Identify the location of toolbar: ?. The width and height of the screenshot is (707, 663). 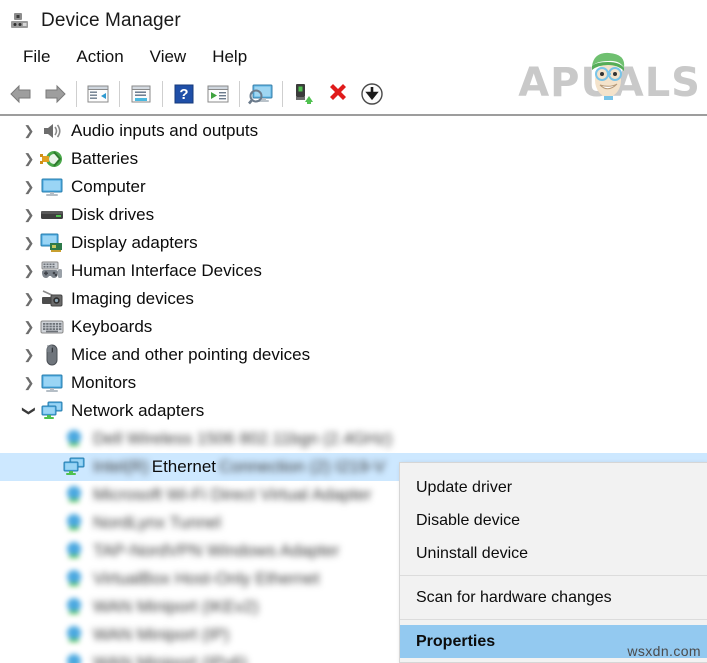
(353, 94).